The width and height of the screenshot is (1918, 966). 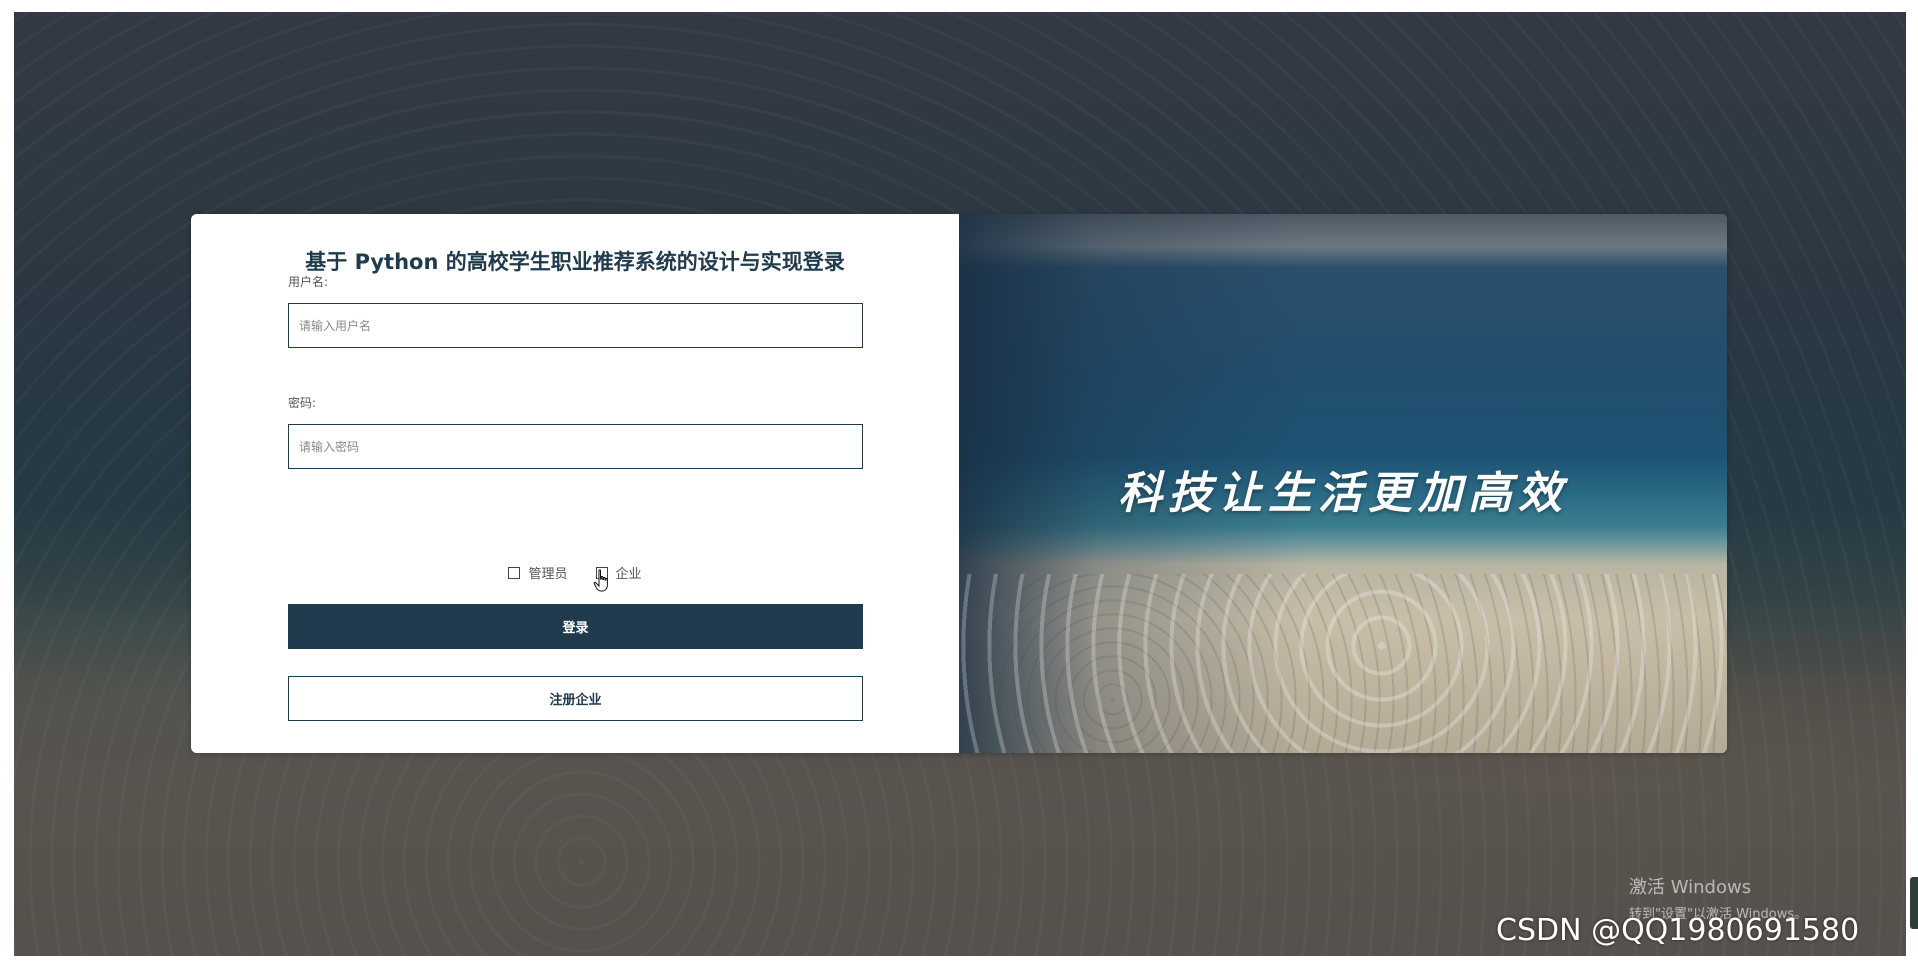 What do you see at coordinates (302, 403) in the screenshot?
I see `password-label: 密码:` at bounding box center [302, 403].